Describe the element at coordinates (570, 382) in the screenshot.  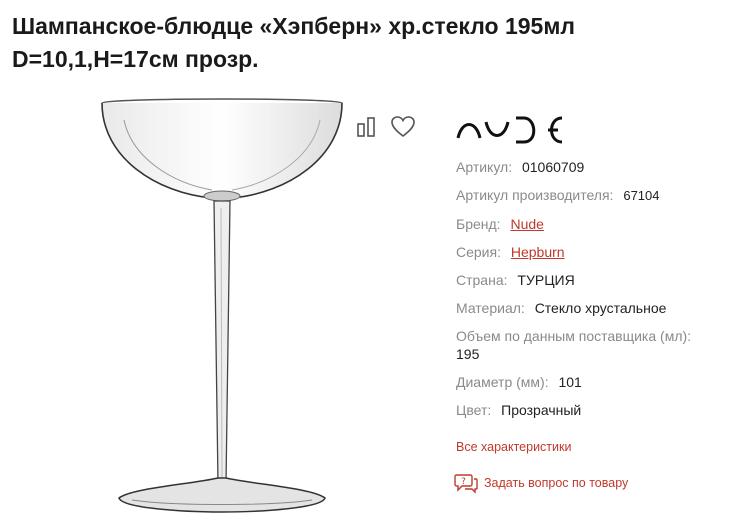
I see `spec-value: 101` at that location.